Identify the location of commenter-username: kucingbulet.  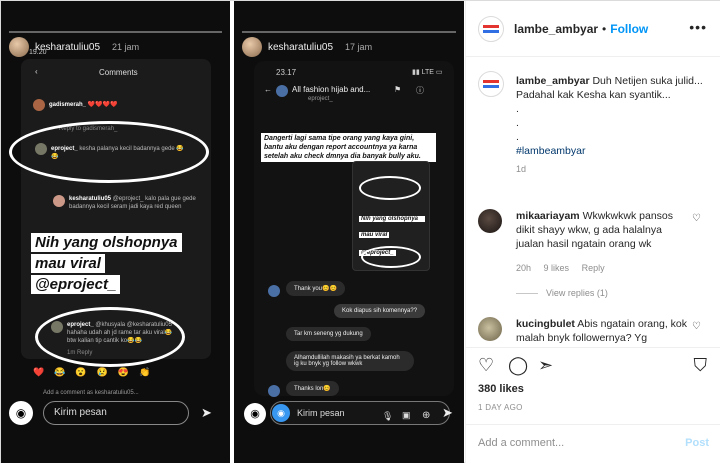
(545, 324).